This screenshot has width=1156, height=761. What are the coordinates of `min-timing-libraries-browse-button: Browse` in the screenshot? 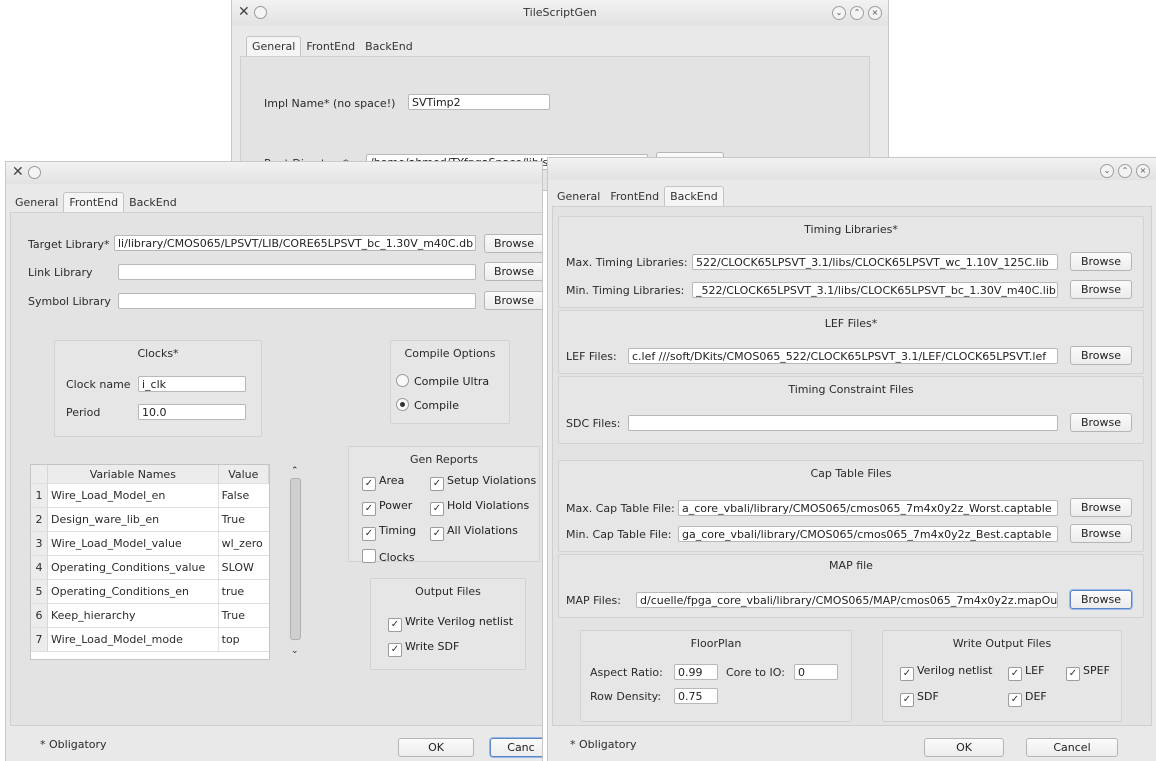 It's located at (1101, 289).